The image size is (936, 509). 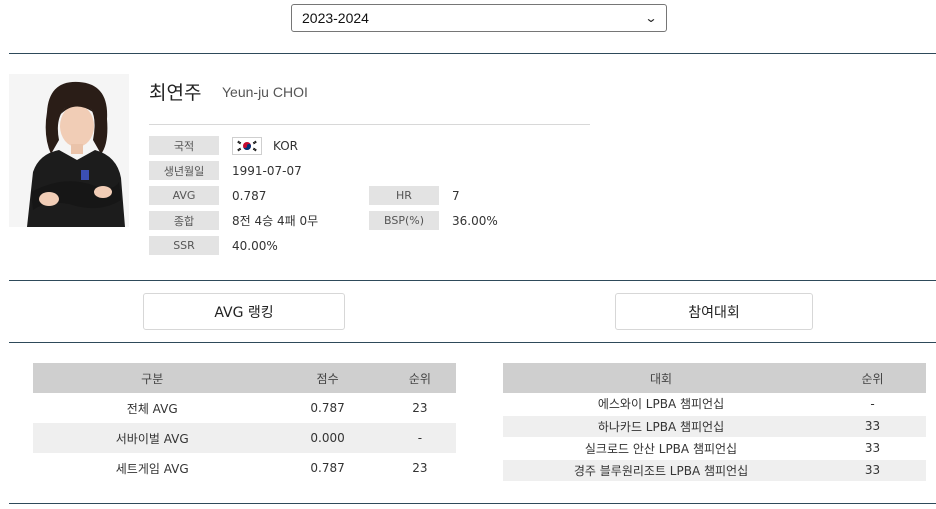 What do you see at coordinates (872, 404) in the screenshot?
I see `tournament-rank: -` at bounding box center [872, 404].